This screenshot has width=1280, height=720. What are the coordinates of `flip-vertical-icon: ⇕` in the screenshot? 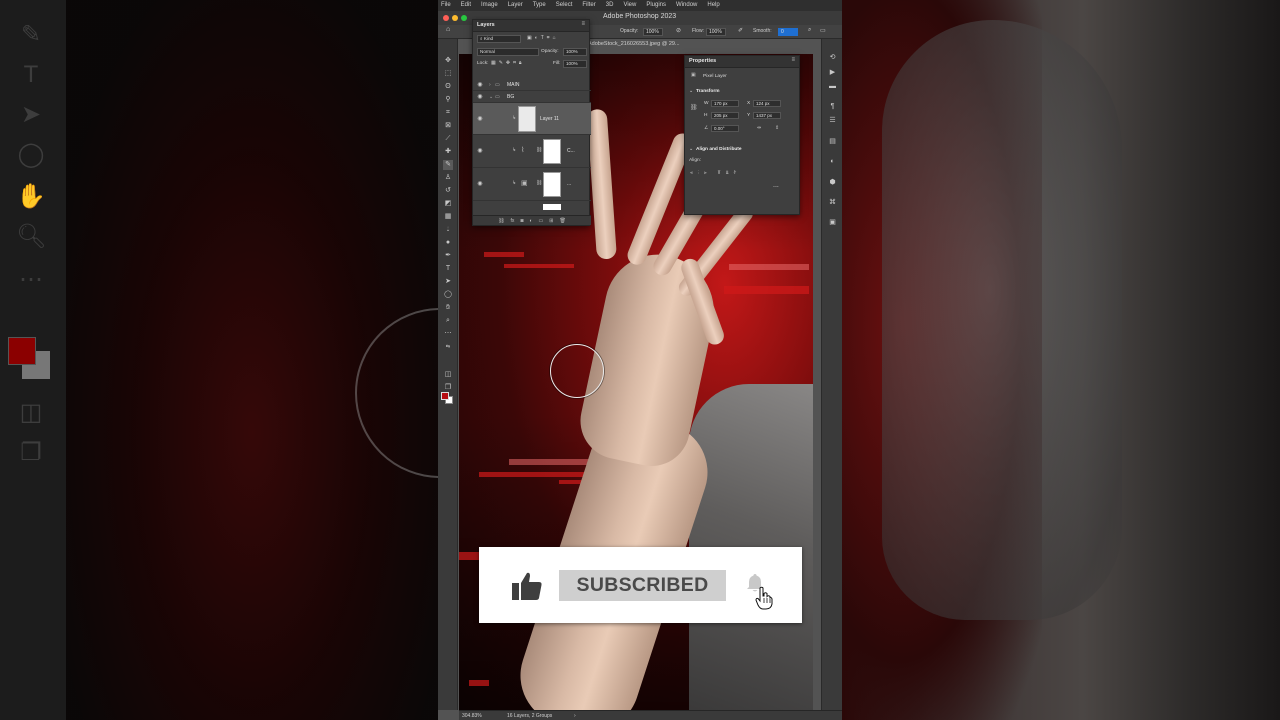 It's located at (777, 128).